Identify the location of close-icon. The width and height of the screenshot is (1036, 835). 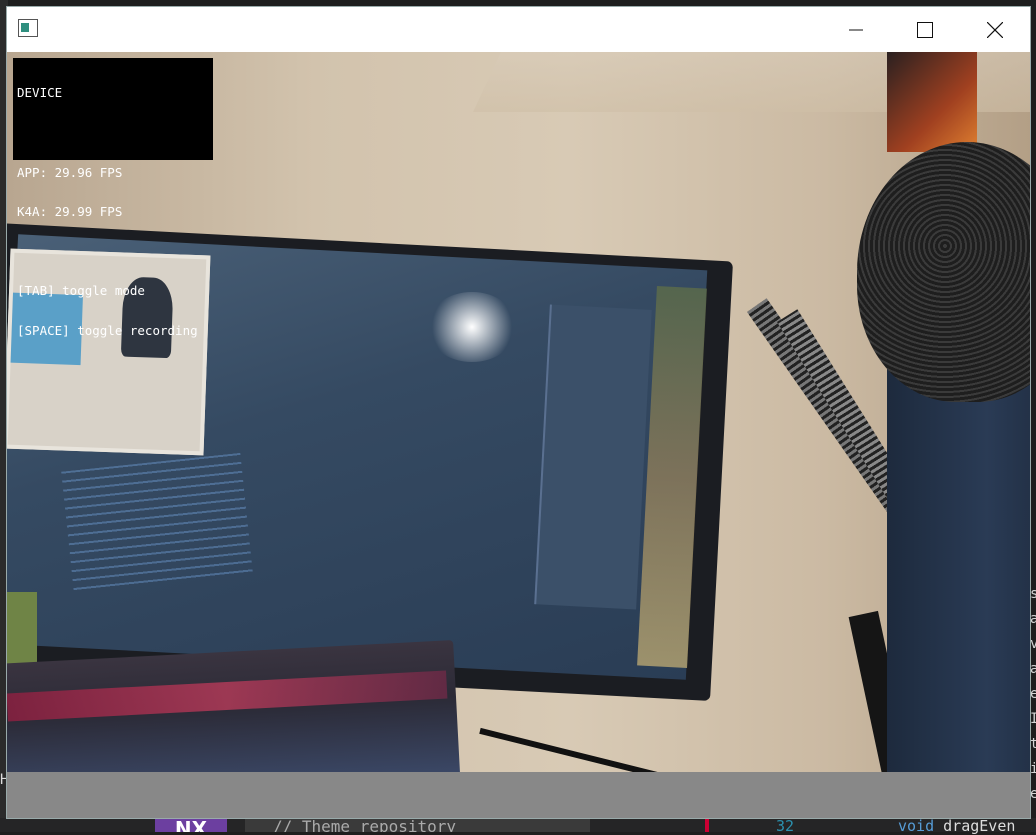
(995, 29).